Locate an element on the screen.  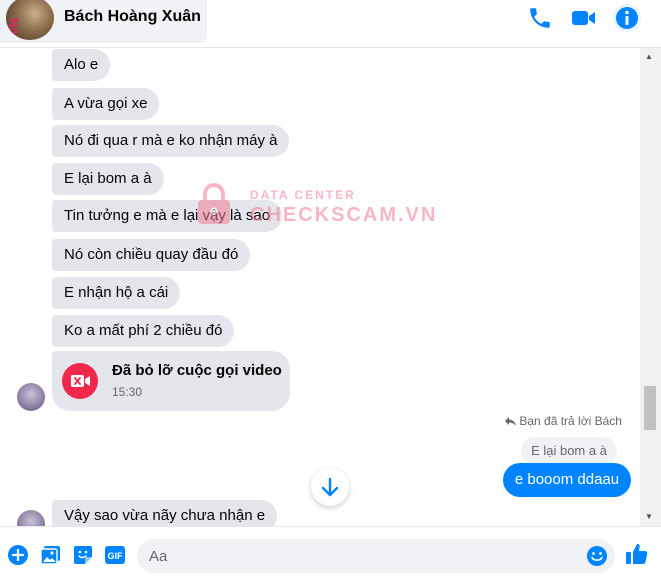
received-message: A vừa gọi xe is located at coordinates (106, 104).